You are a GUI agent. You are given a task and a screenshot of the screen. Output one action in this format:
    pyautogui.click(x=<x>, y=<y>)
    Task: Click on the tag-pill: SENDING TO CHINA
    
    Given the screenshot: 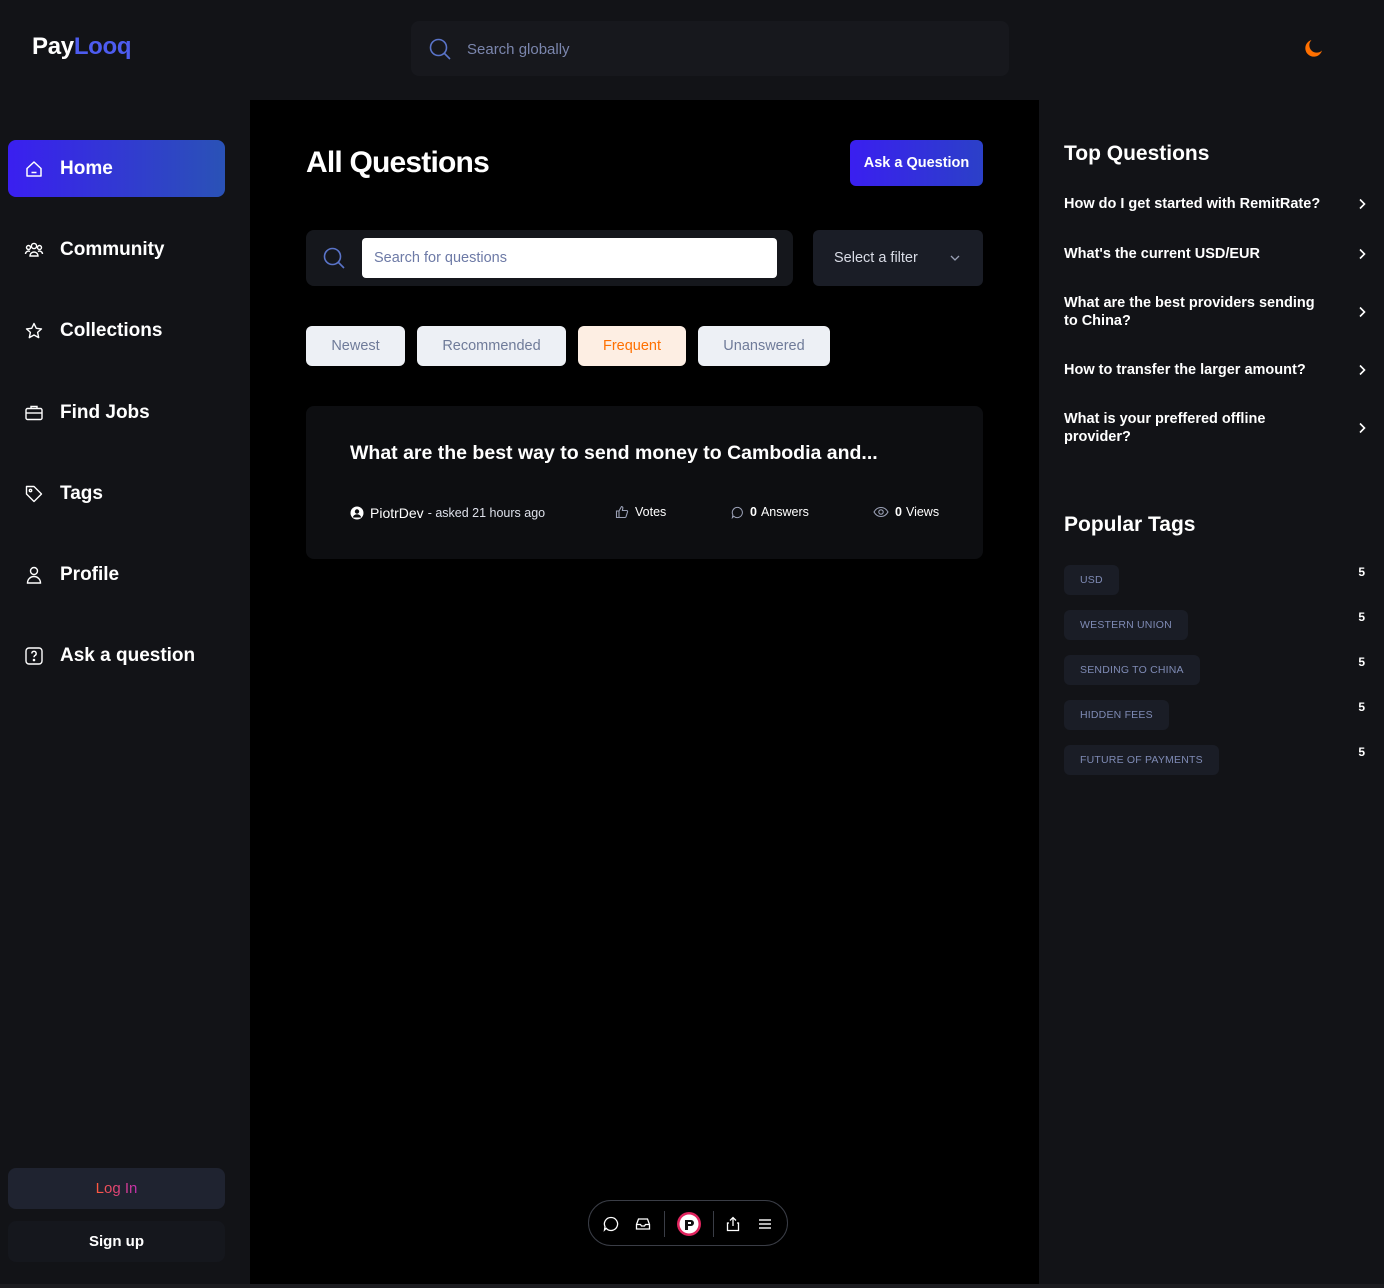 What is the action you would take?
    pyautogui.click(x=1132, y=670)
    